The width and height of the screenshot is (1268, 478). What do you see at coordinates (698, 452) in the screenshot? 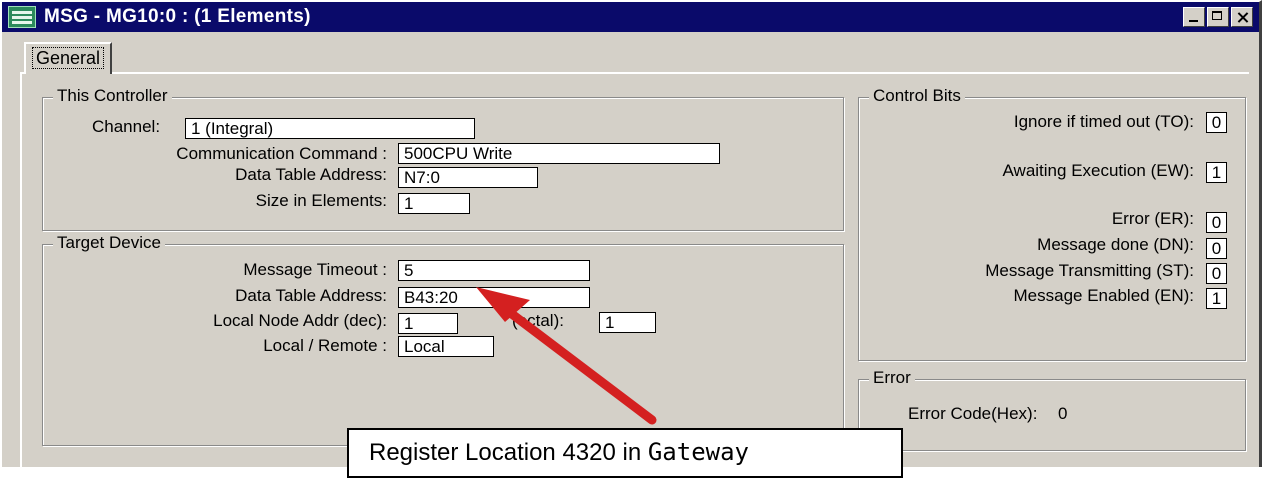
I see `callout-gateway-text: Gateway` at bounding box center [698, 452].